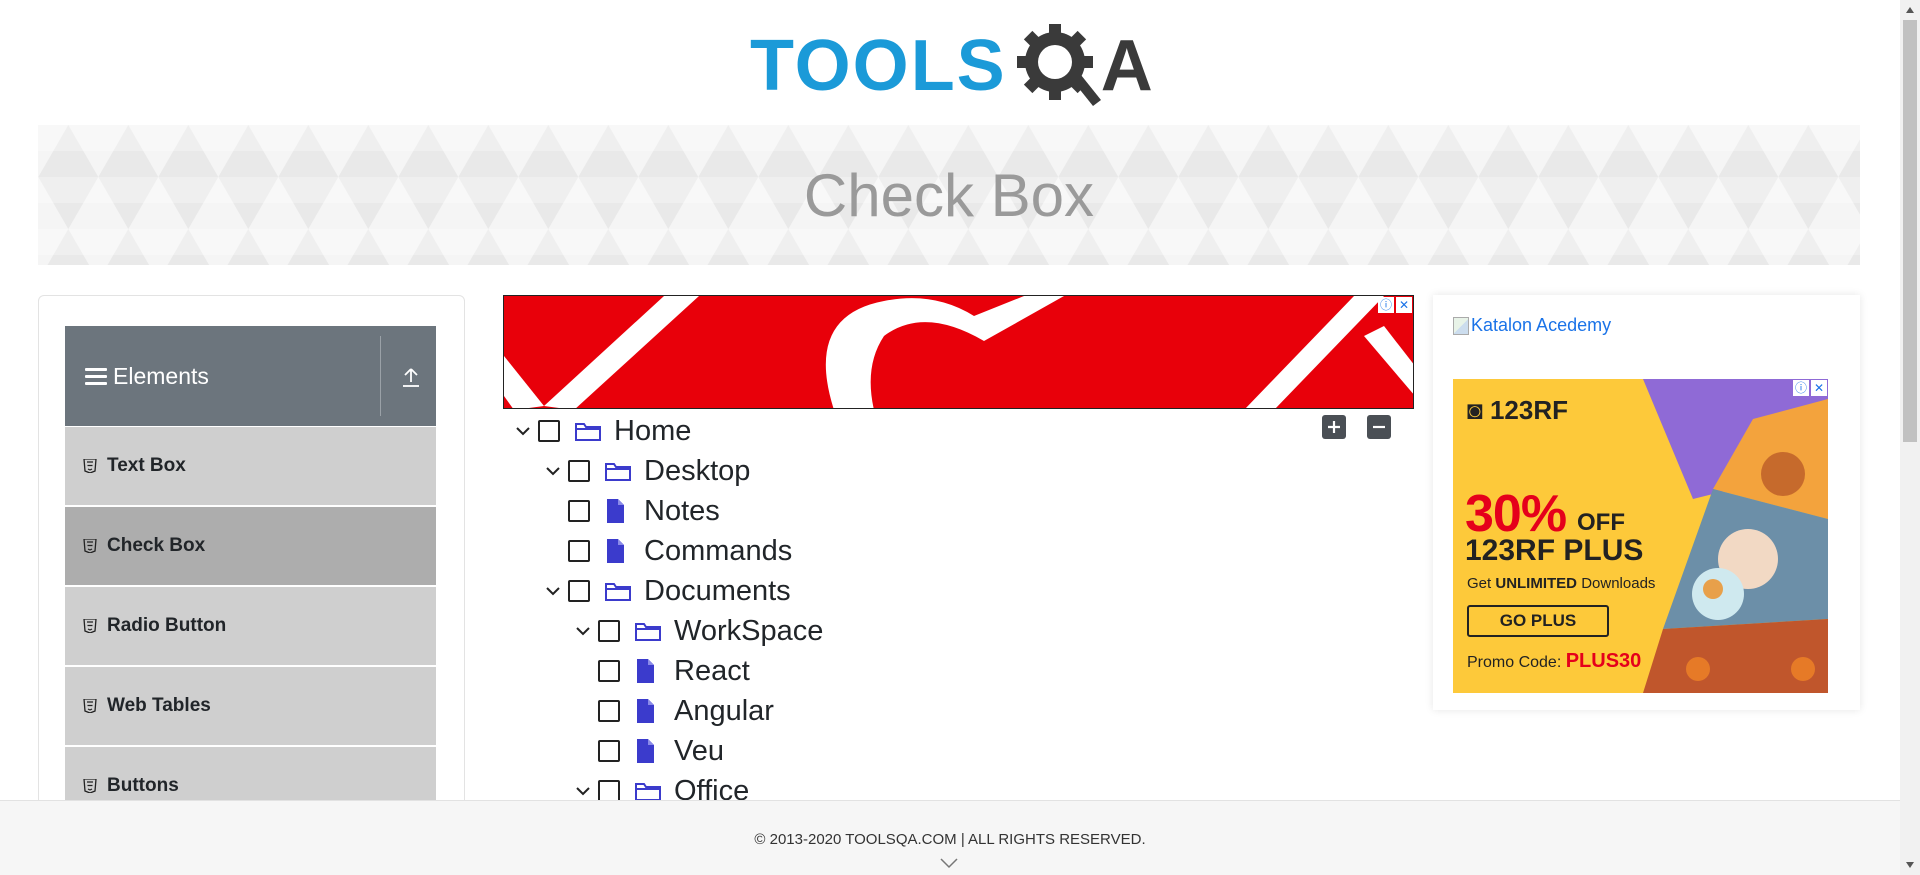 The width and height of the screenshot is (1920, 875). What do you see at coordinates (697, 471) in the screenshot?
I see `tree-node-label: Desktop` at bounding box center [697, 471].